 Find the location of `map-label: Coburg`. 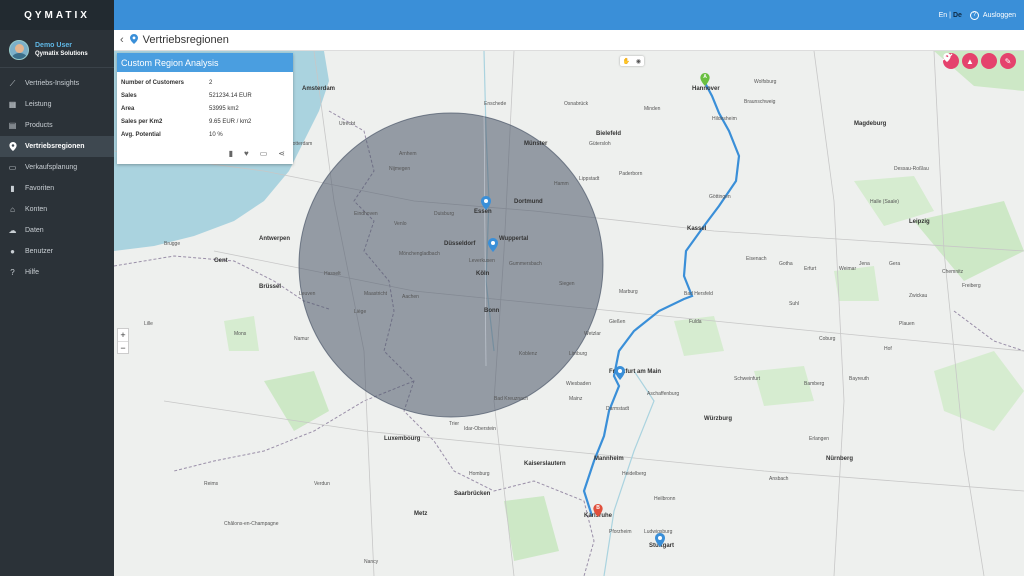

map-label: Coburg is located at coordinates (827, 339).